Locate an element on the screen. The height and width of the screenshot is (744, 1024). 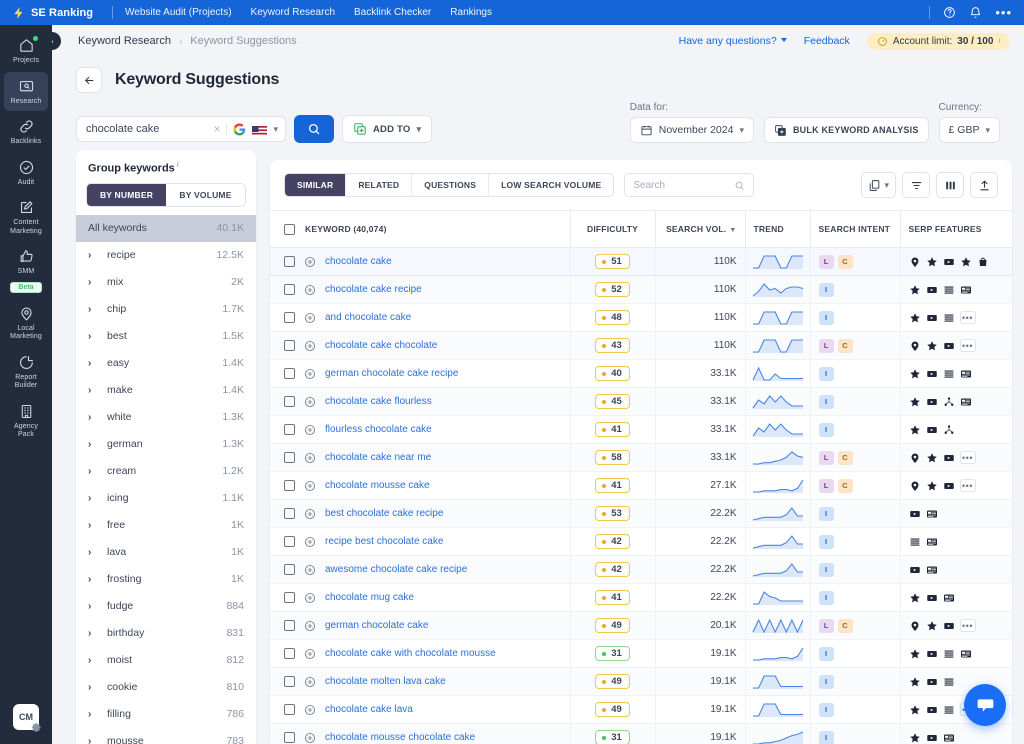
sidebar-item-projects: Projects is located at coordinates (26, 51).